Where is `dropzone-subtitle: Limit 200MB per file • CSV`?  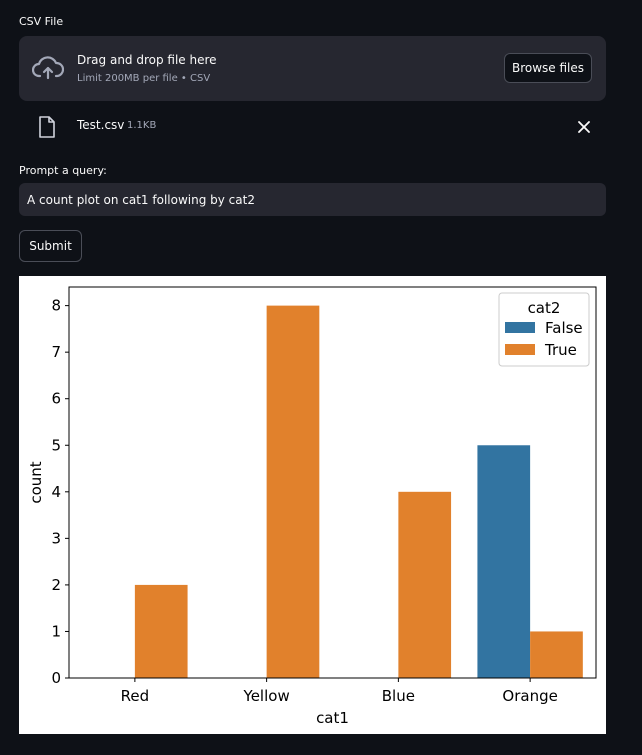
dropzone-subtitle: Limit 200MB per file • CSV is located at coordinates (144, 78).